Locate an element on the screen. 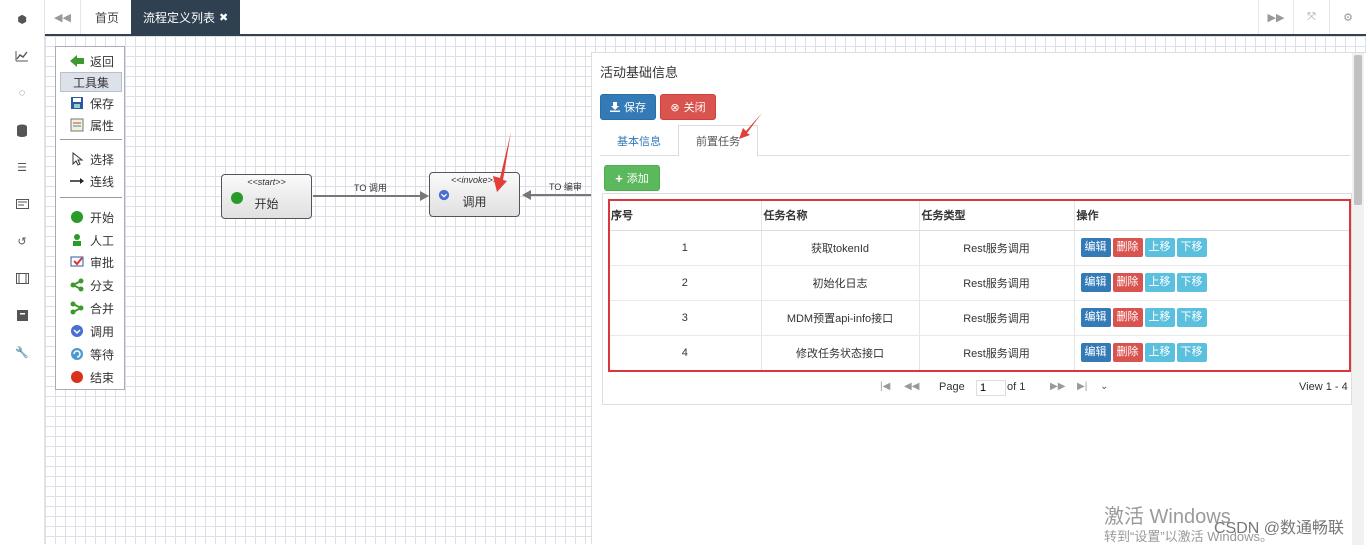 The width and height of the screenshot is (1366, 545). cell-name: 获取tokenId is located at coordinates (840, 248).